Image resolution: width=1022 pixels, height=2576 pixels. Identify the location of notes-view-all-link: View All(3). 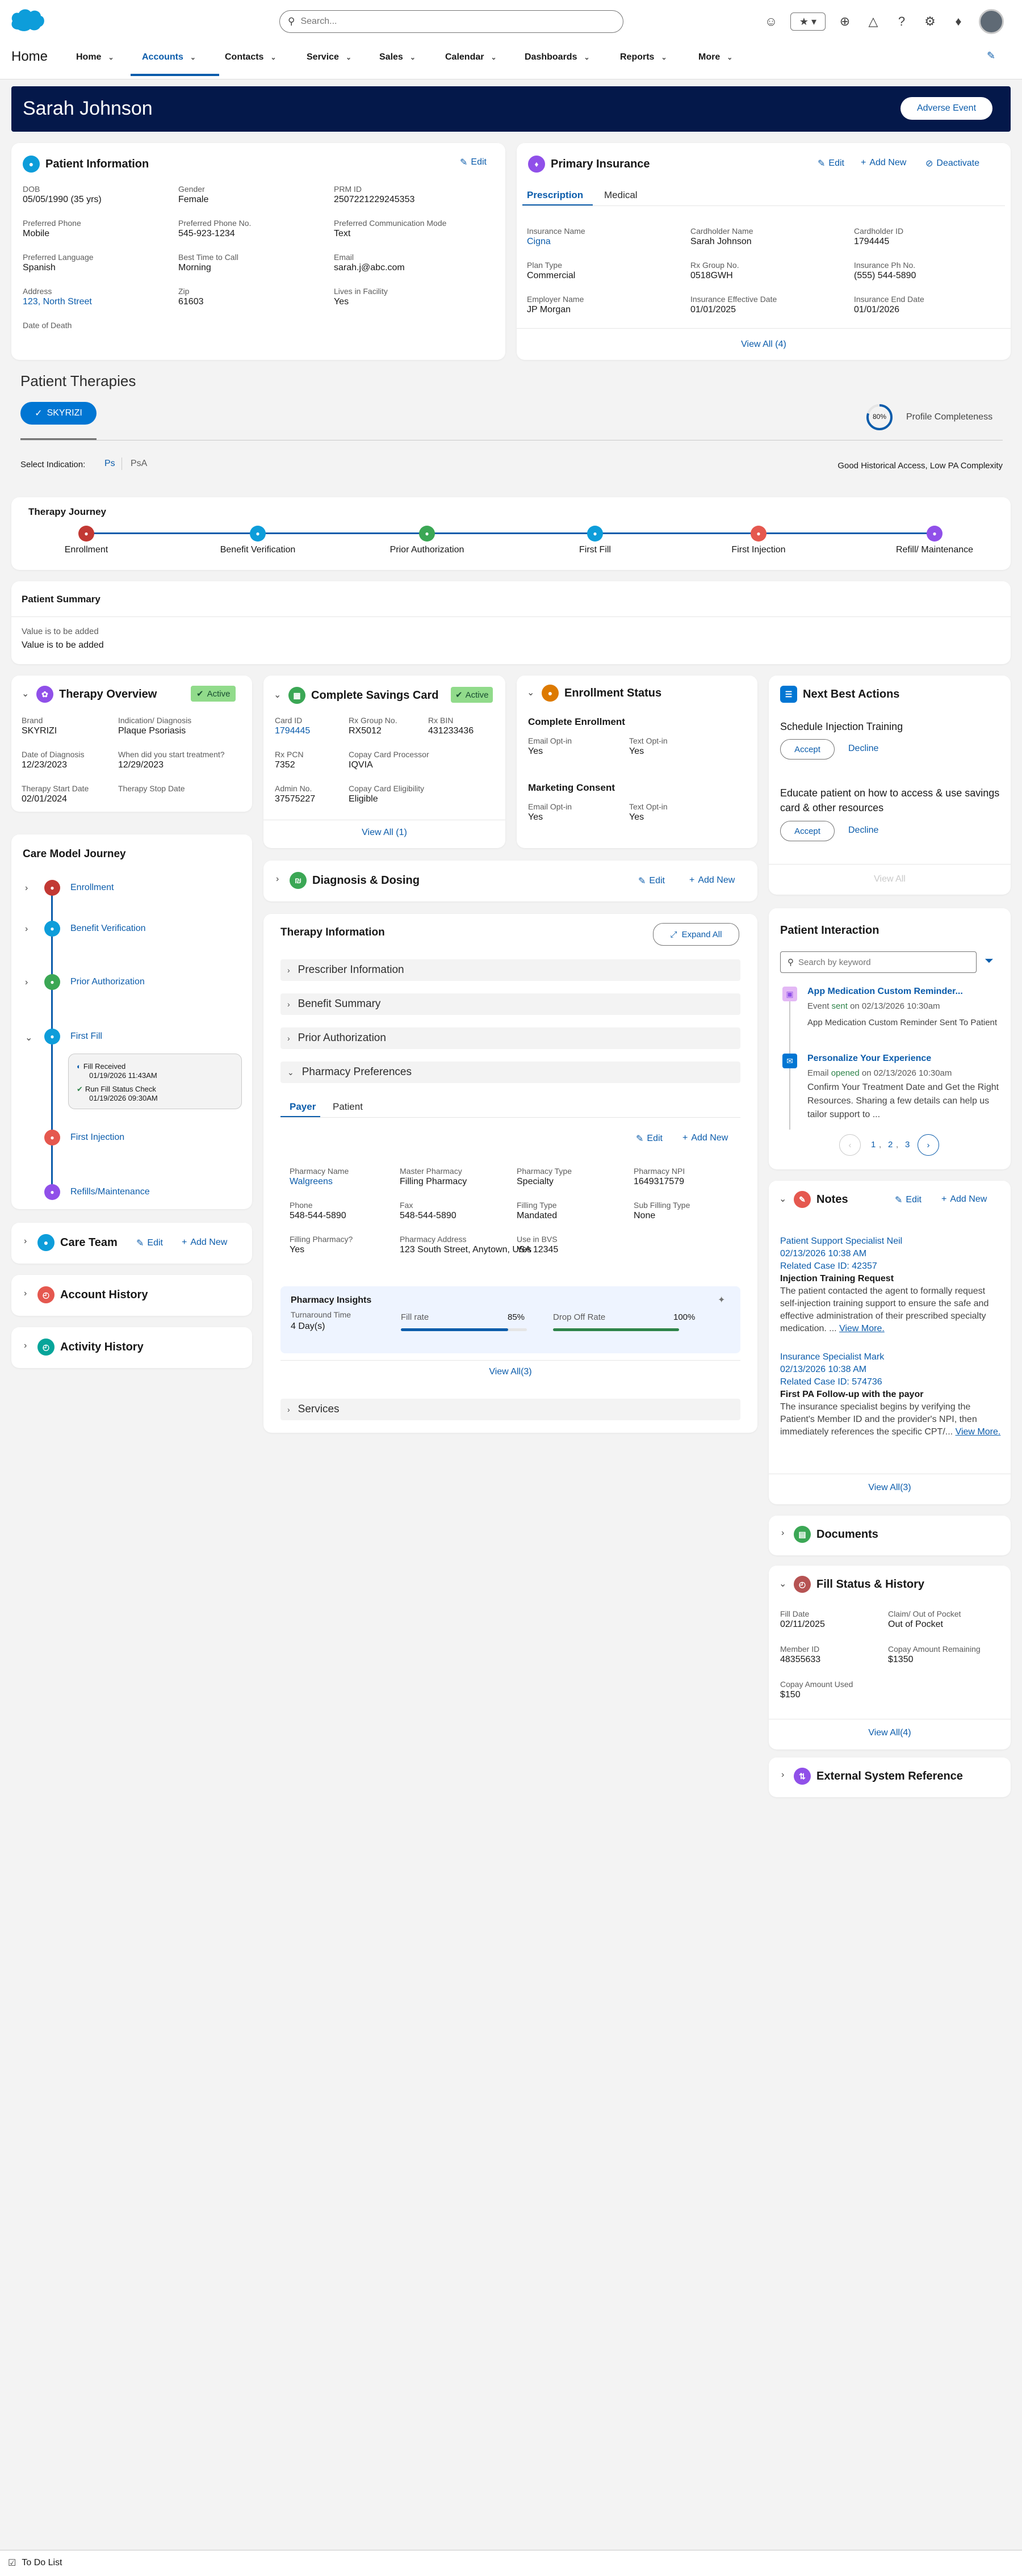
(890, 1488).